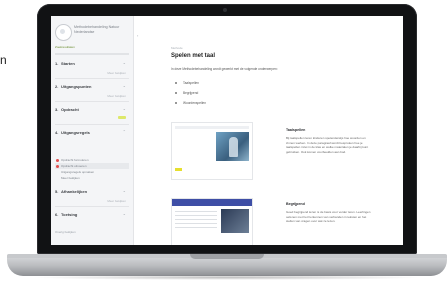 This screenshot has height=282, width=448. Describe the element at coordinates (295, 204) in the screenshot. I see `section-title-begrijpend: Begrijpend` at that location.